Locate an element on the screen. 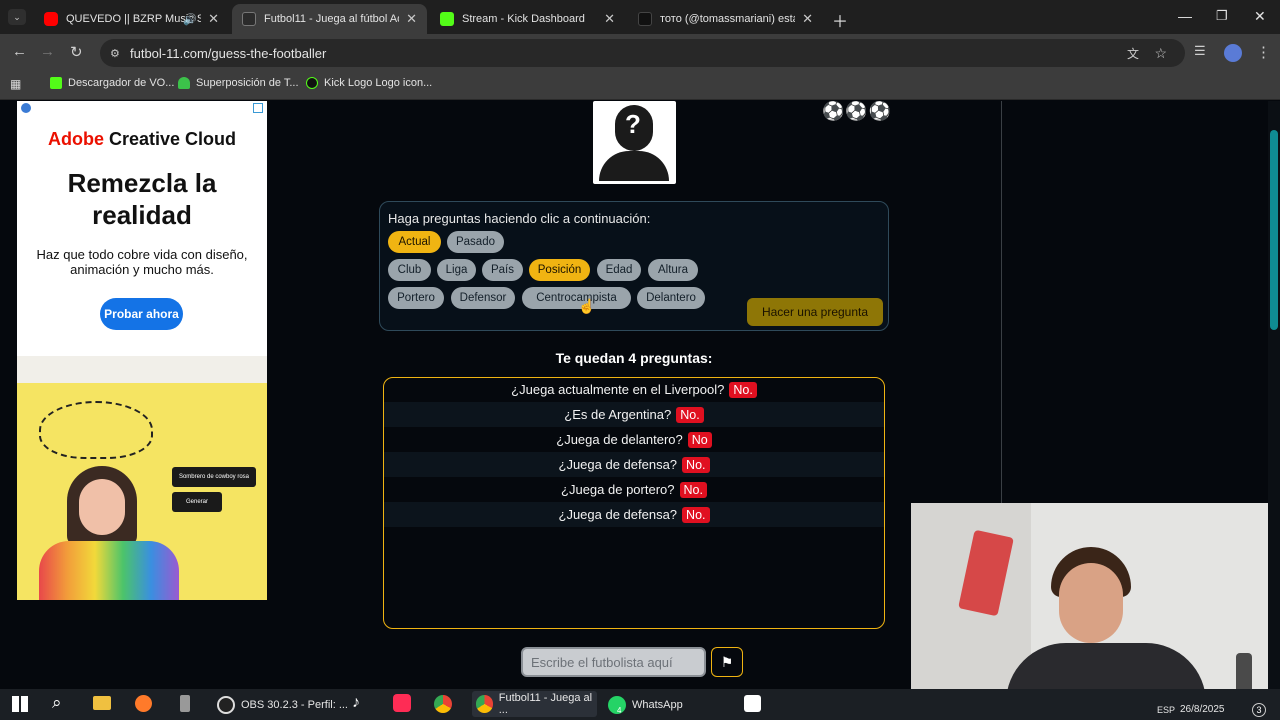 This screenshot has height=720, width=1280. taskbar-date: 26/8/2025 is located at coordinates (1202, 709).